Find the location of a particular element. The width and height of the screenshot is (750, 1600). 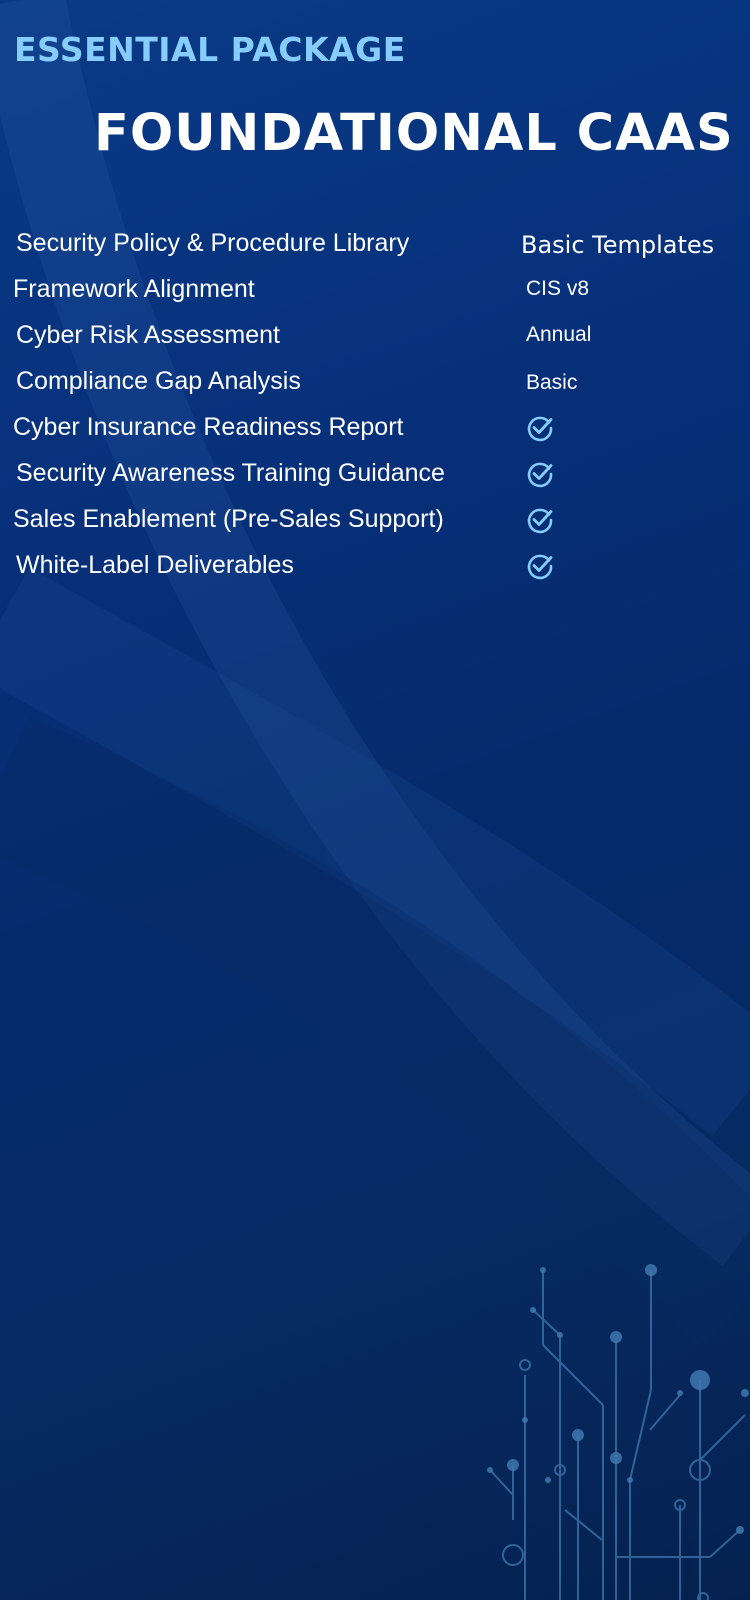

feature-label: Sales Enablement (Pre-Sales Support) is located at coordinates (228, 519).